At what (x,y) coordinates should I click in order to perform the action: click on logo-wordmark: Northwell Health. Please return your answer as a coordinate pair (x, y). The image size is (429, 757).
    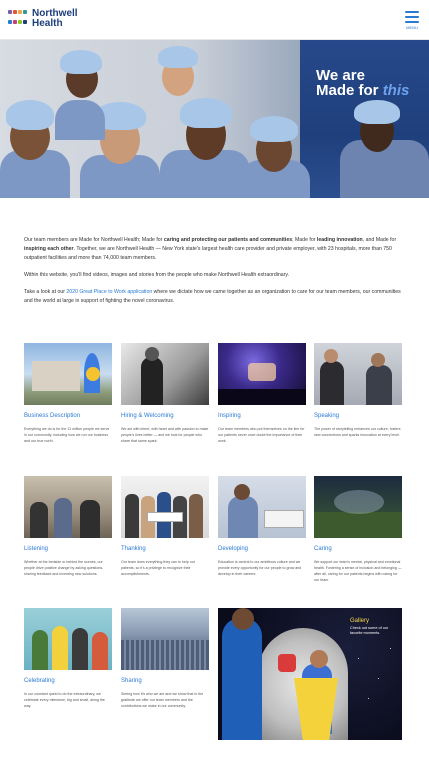
    Looking at the image, I should click on (55, 19).